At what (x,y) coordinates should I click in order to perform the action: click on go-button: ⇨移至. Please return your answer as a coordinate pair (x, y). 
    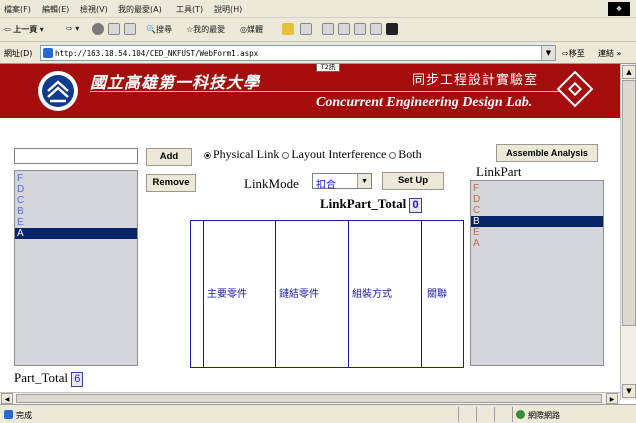
    Looking at the image, I should click on (573, 53).